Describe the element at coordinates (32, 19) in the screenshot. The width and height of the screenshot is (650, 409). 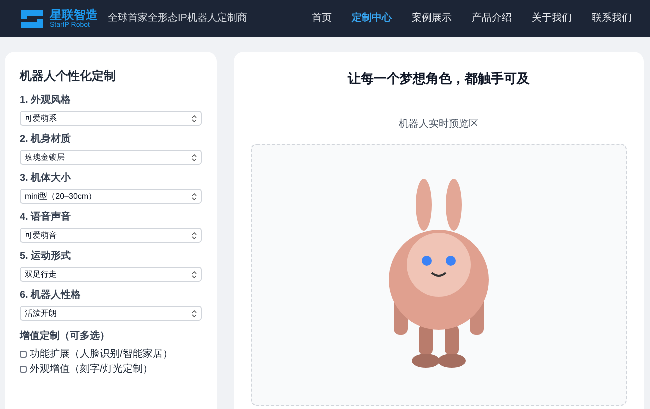
I see `logo-icon` at that location.